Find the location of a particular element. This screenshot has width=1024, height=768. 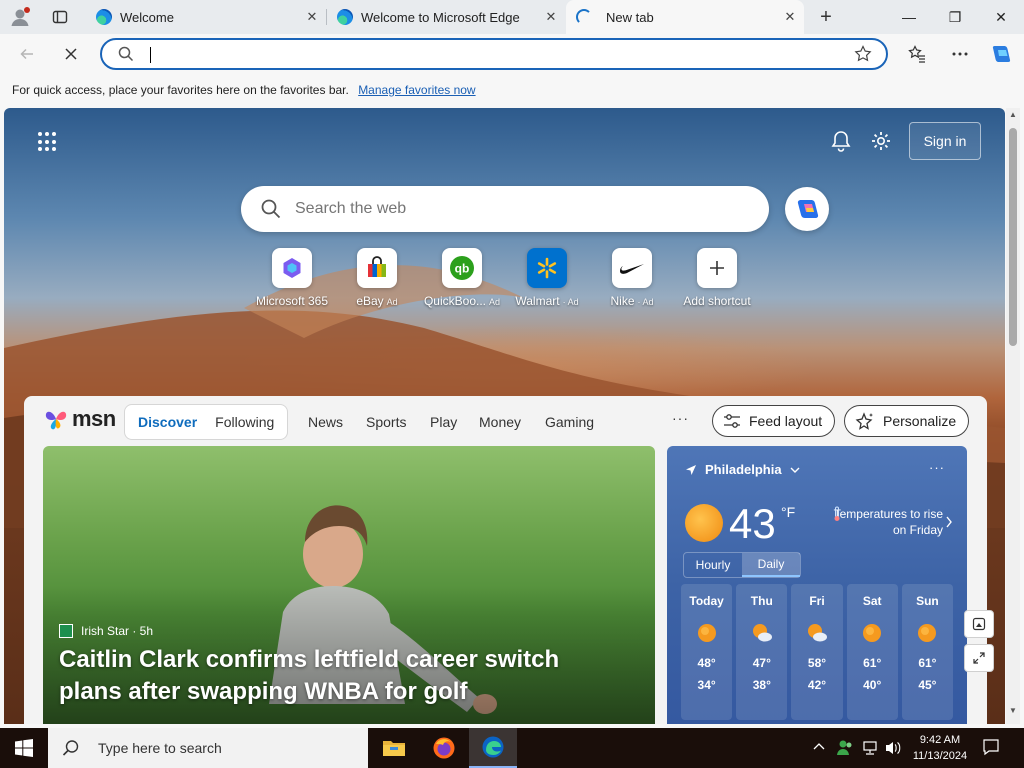

chevron-right-icon is located at coordinates (949, 522).